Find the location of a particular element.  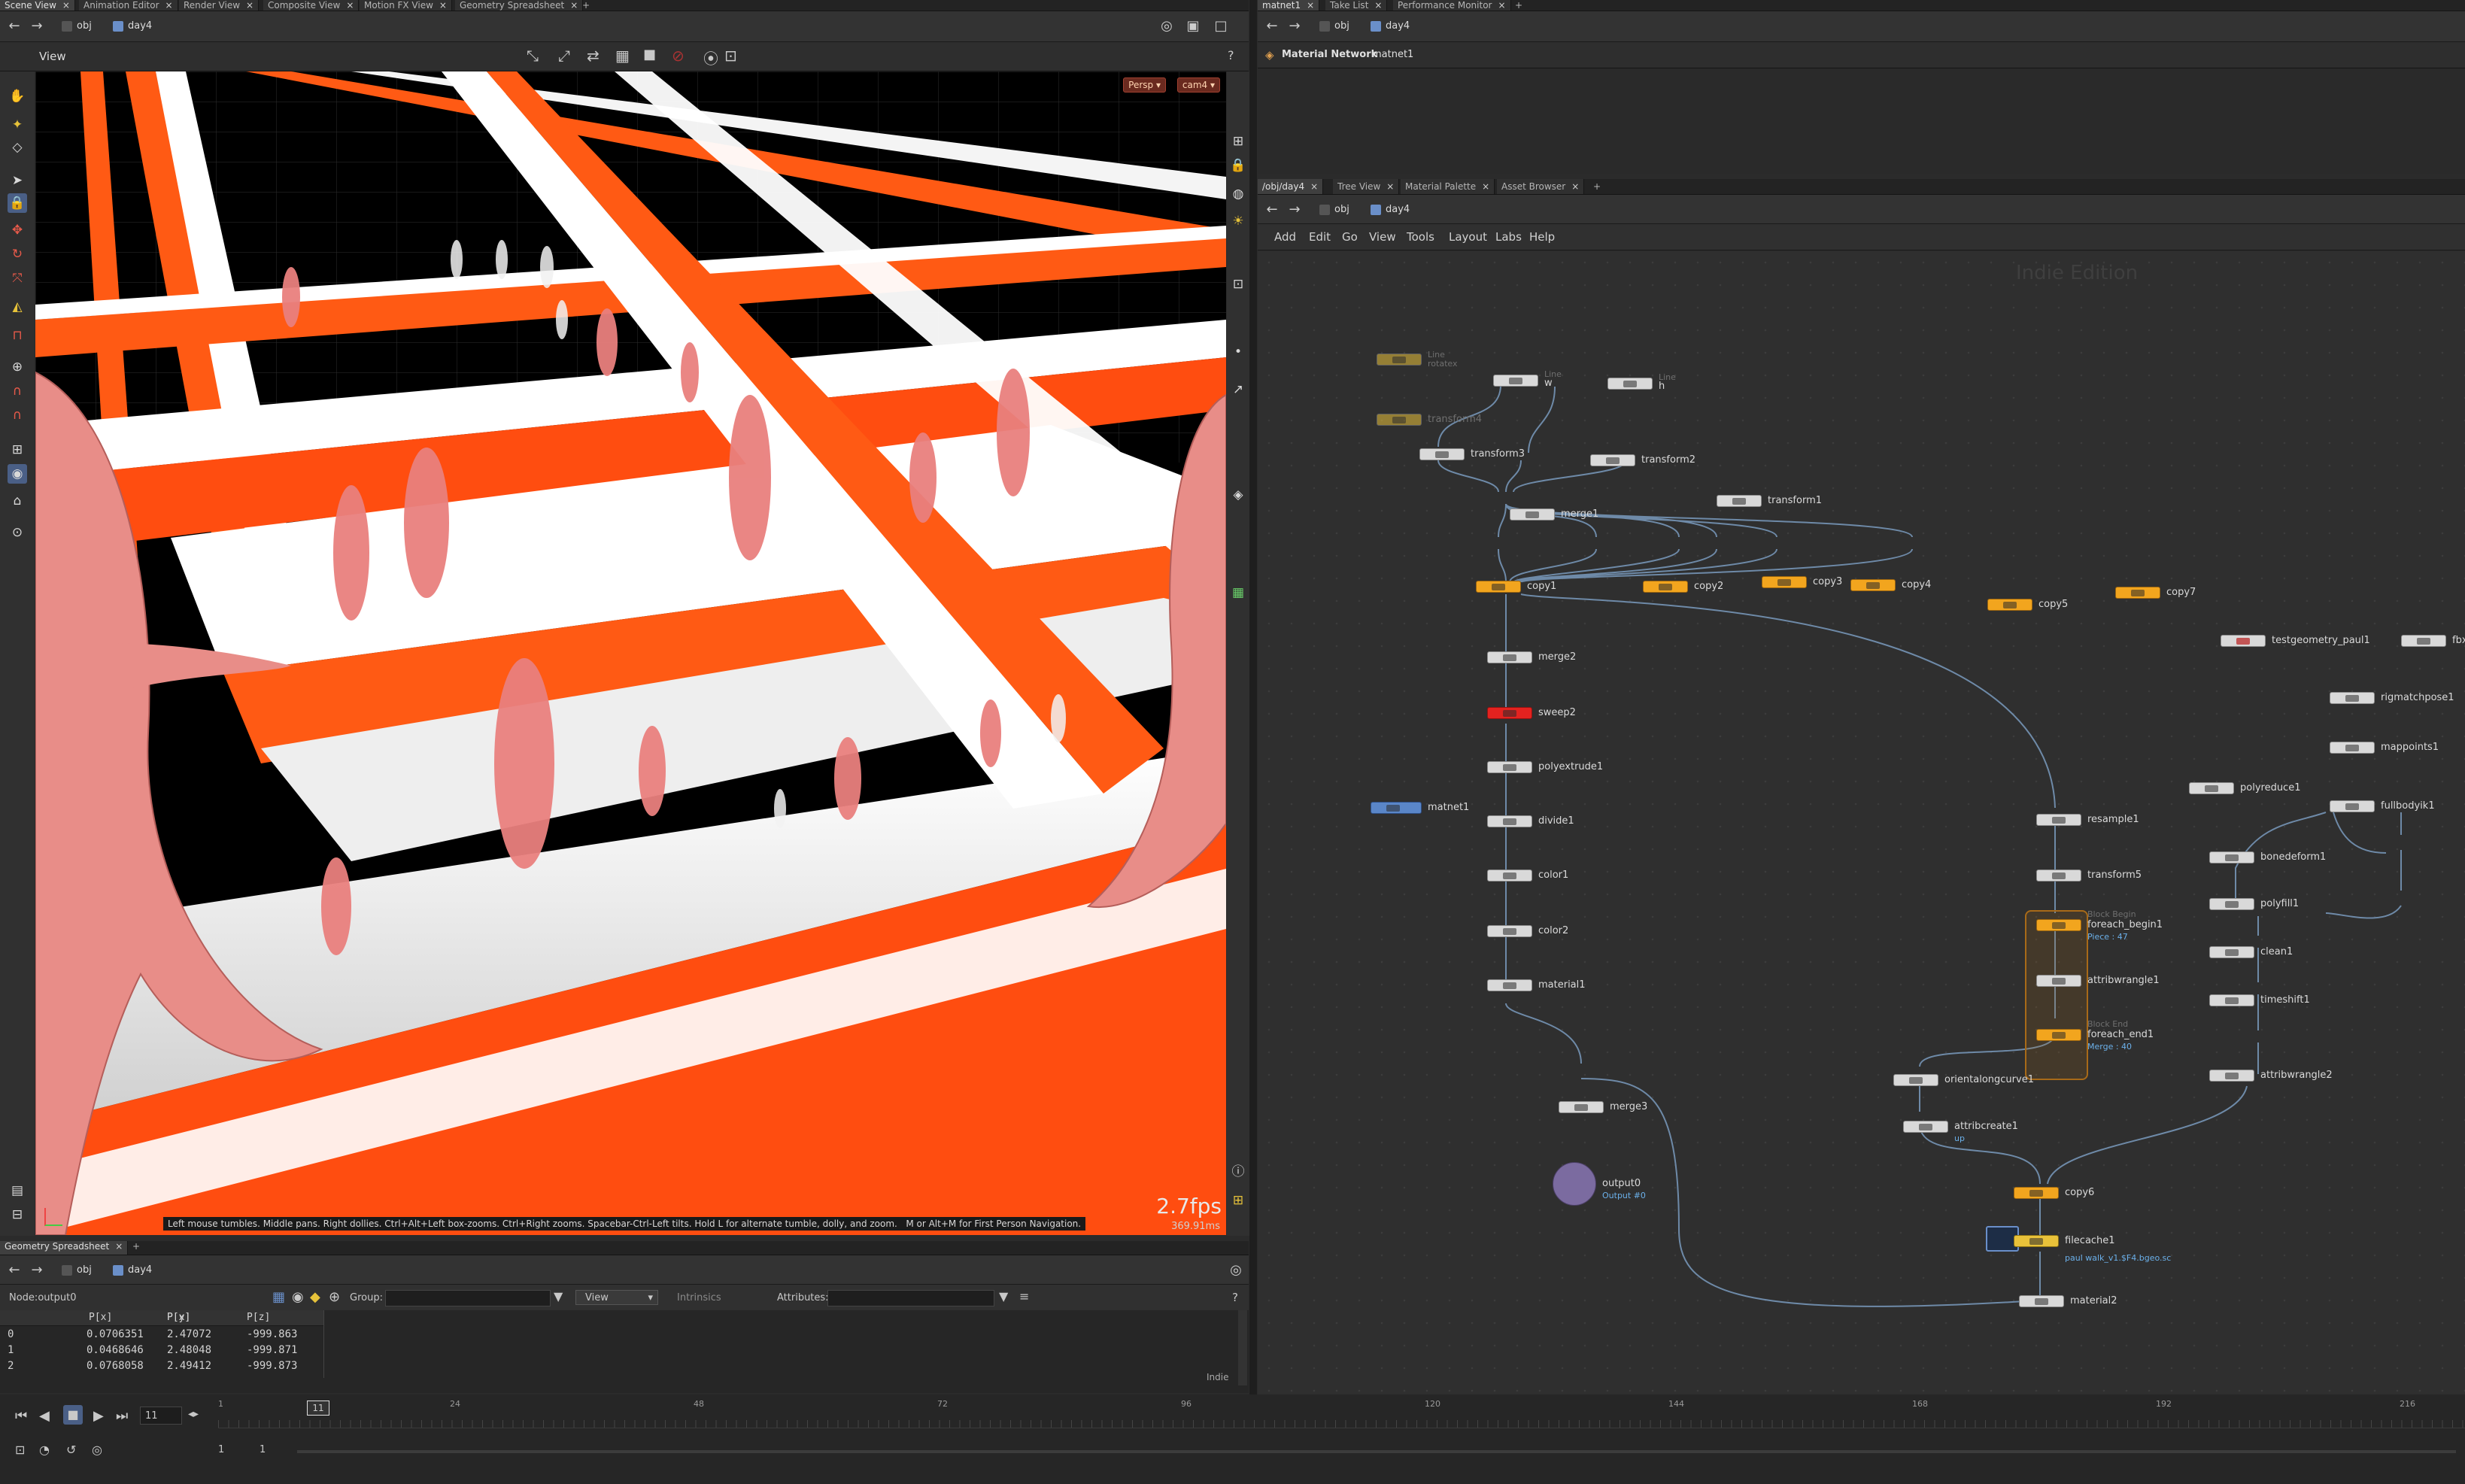

tab-tree-view: Tree View × is located at coordinates (1366, 186).